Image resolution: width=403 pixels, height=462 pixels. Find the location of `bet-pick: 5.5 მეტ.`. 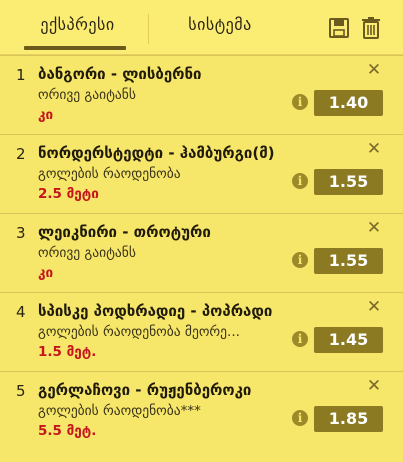

bet-pick: 5.5 მეტ. is located at coordinates (67, 431).